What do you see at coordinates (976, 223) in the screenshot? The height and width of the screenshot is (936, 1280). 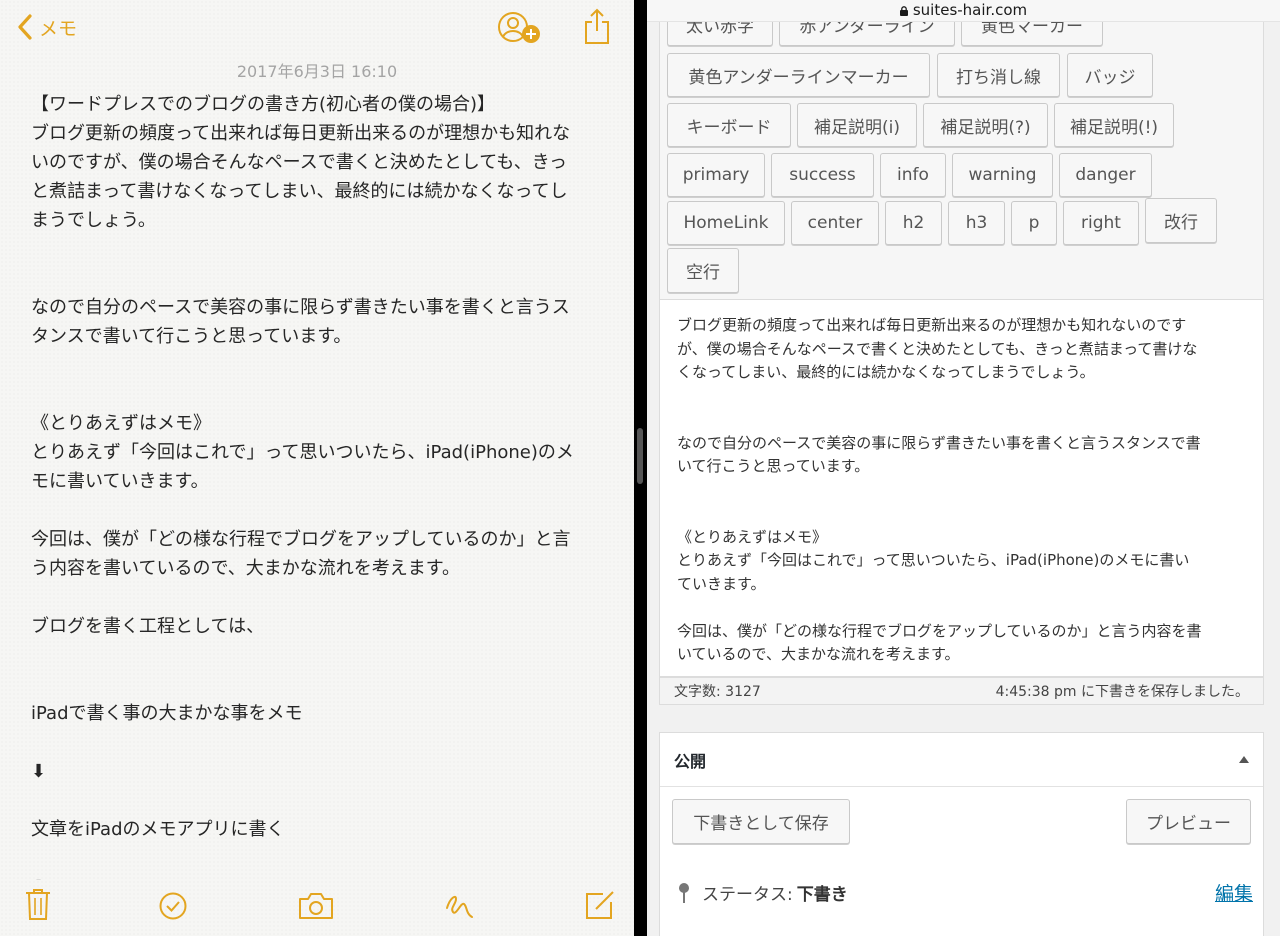 I see `qt-button: h3` at bounding box center [976, 223].